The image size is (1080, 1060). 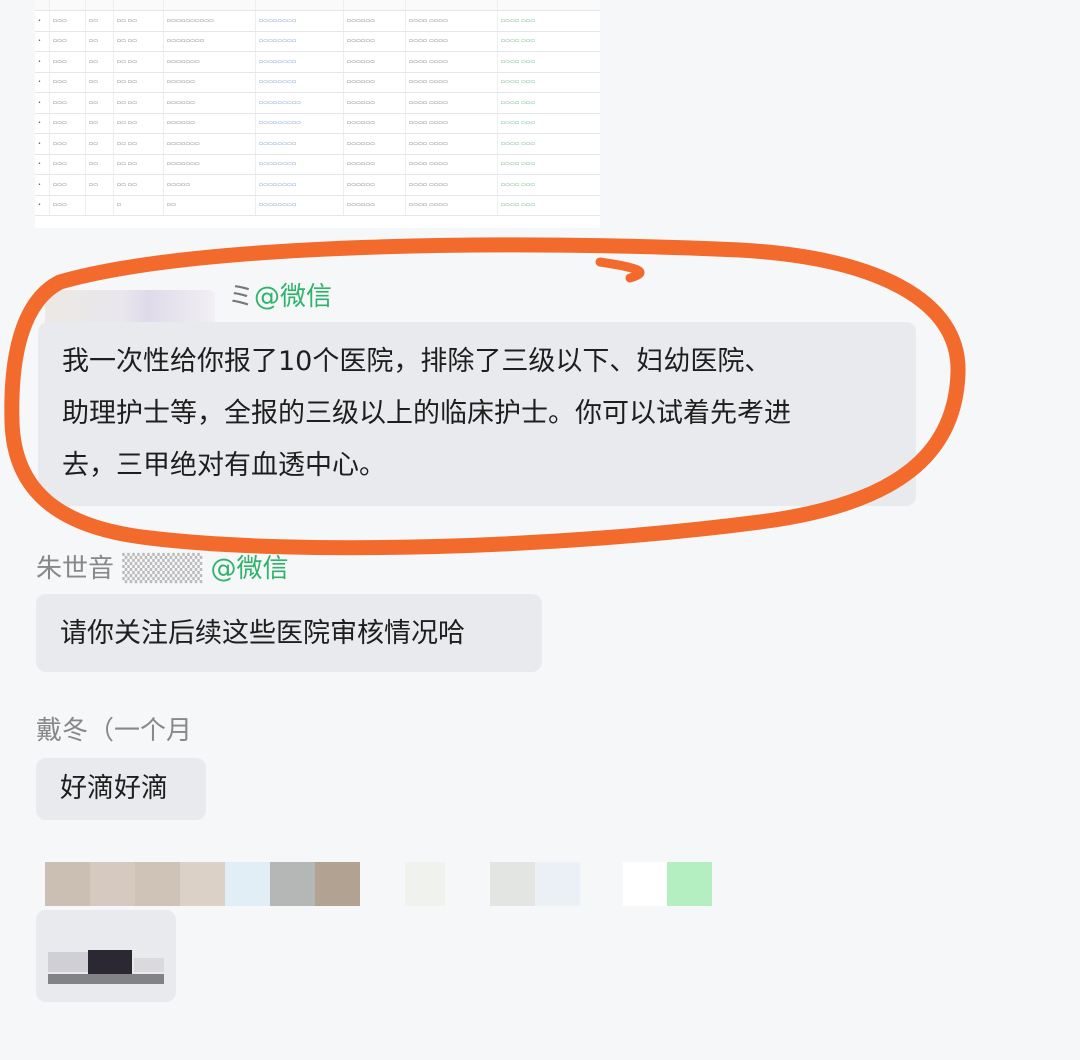 What do you see at coordinates (262, 633) in the screenshot?
I see `message-text: 请你关注后续这些医院审核情况哈` at bounding box center [262, 633].